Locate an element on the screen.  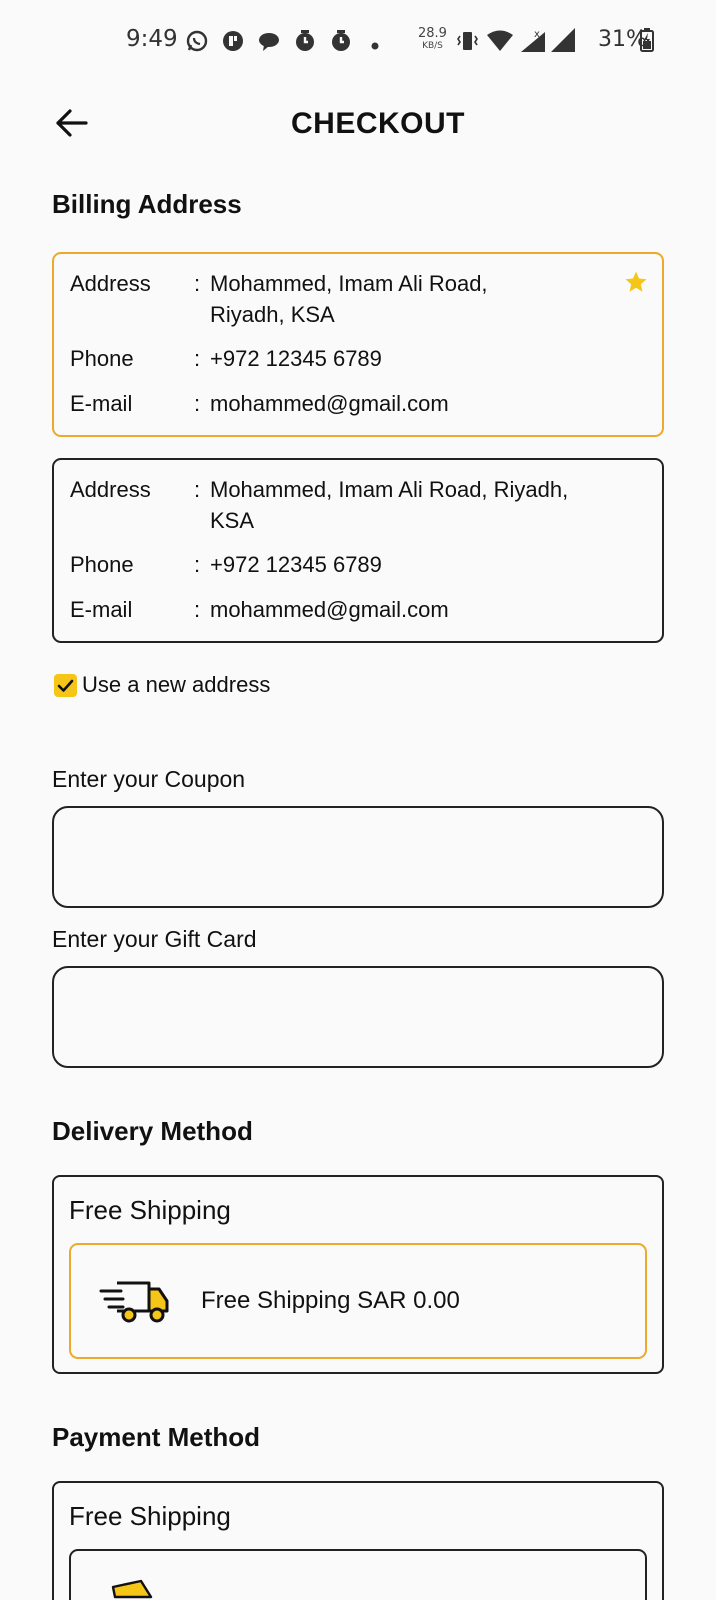
more-notifications-dot-icon is located at coordinates (375, 46).